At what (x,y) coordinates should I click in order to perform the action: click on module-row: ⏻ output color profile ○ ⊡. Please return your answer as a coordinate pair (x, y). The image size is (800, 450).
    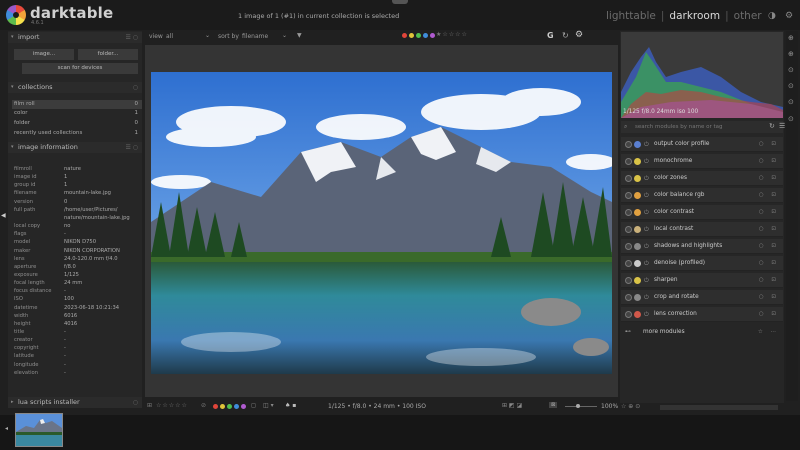
    Looking at the image, I should click on (702, 144).